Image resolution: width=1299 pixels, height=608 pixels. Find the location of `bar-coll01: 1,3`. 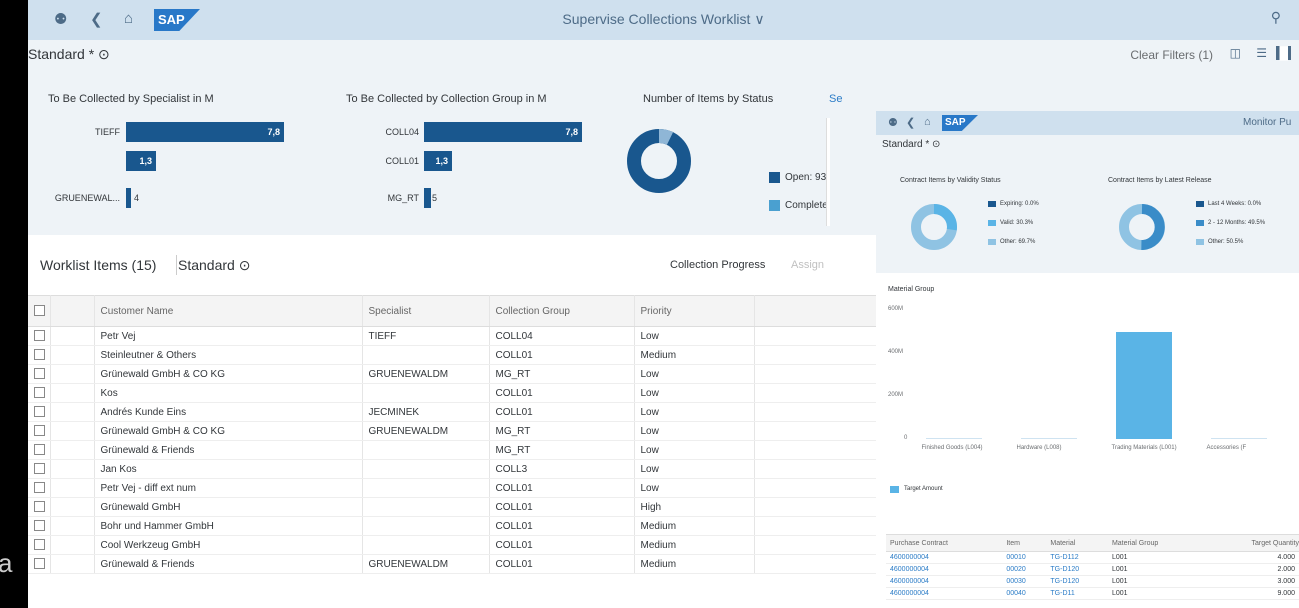

bar-coll01: 1,3 is located at coordinates (438, 161).